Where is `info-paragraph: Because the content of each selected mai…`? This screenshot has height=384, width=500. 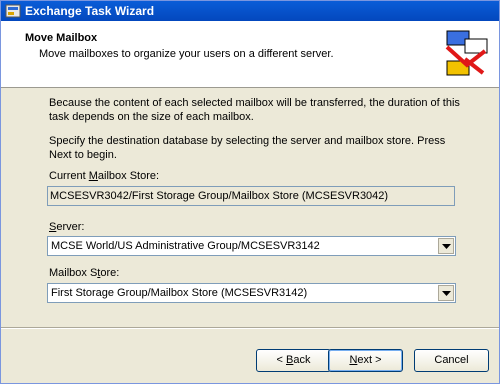
info-paragraph: Because the content of each selected mai… is located at coordinates (254, 110).